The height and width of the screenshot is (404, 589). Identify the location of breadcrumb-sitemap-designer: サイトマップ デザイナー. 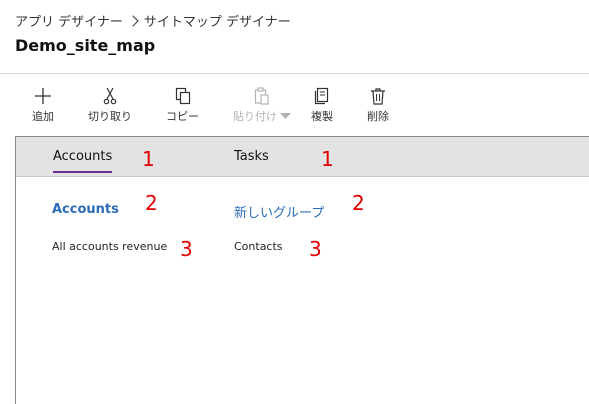
(217, 22).